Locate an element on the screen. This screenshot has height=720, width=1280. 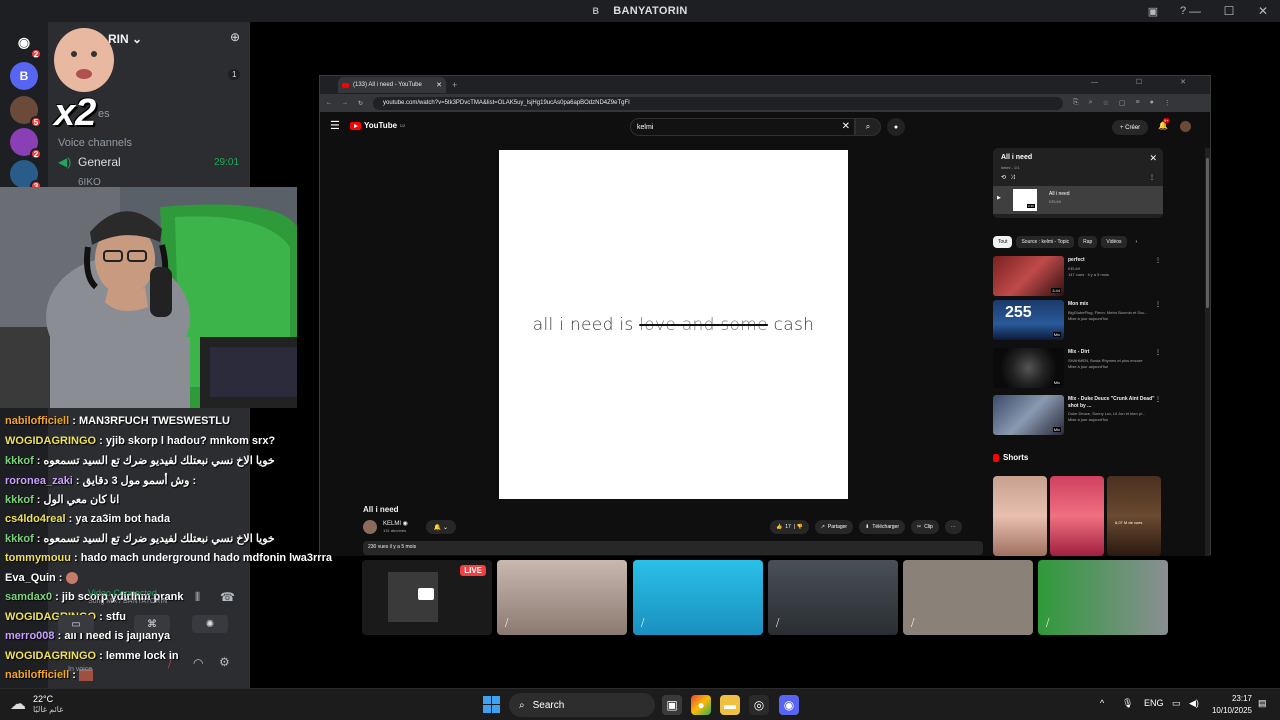
disconnect-icon: ☎ is located at coordinates (227, 597).